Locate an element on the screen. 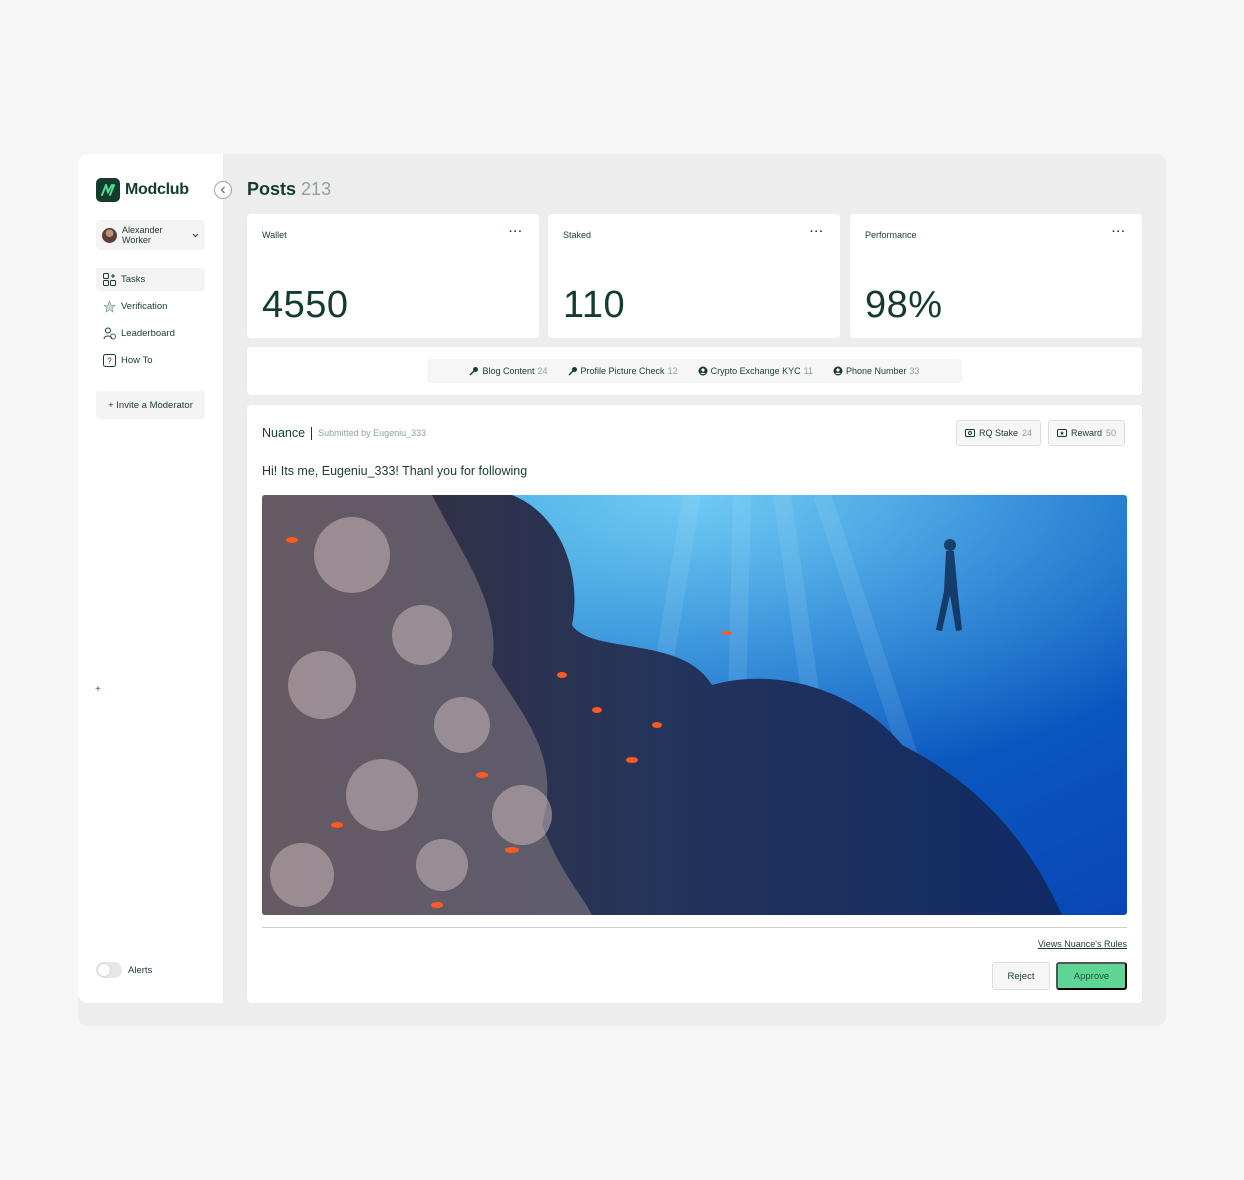  filter-label: Profile Picture Check is located at coordinates (622, 371).